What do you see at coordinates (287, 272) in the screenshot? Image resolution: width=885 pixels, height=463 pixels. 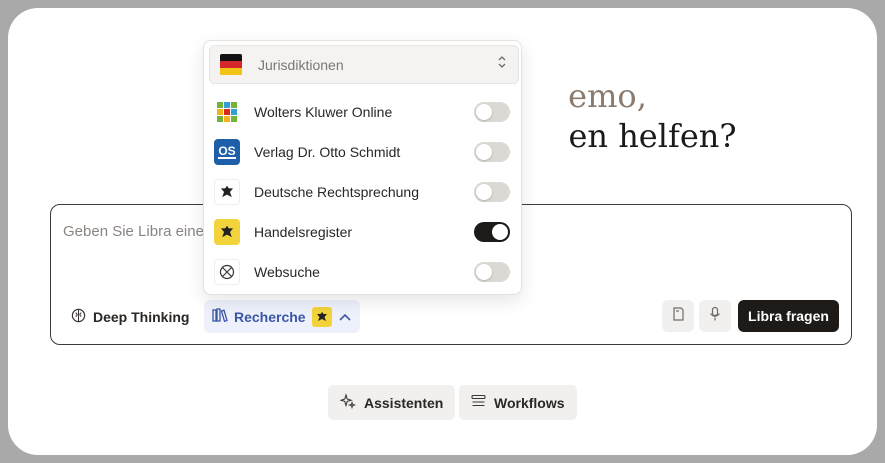 I see `source-label: Websuche` at bounding box center [287, 272].